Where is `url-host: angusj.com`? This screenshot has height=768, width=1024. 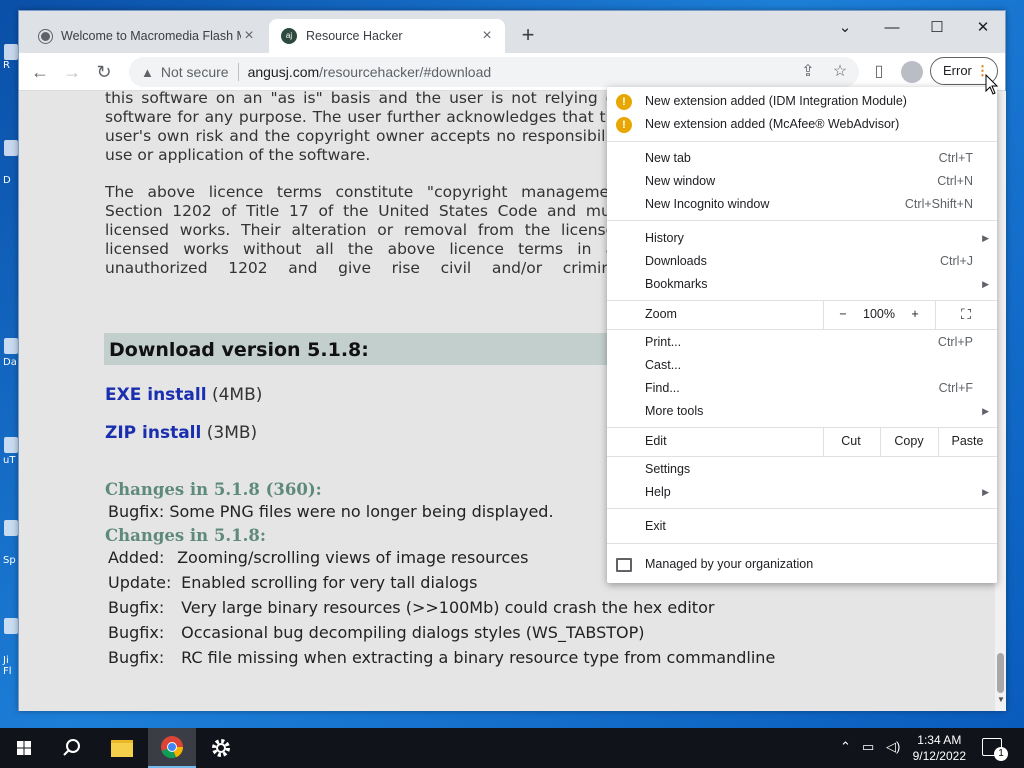
url-host: angusj.com is located at coordinates (283, 72).